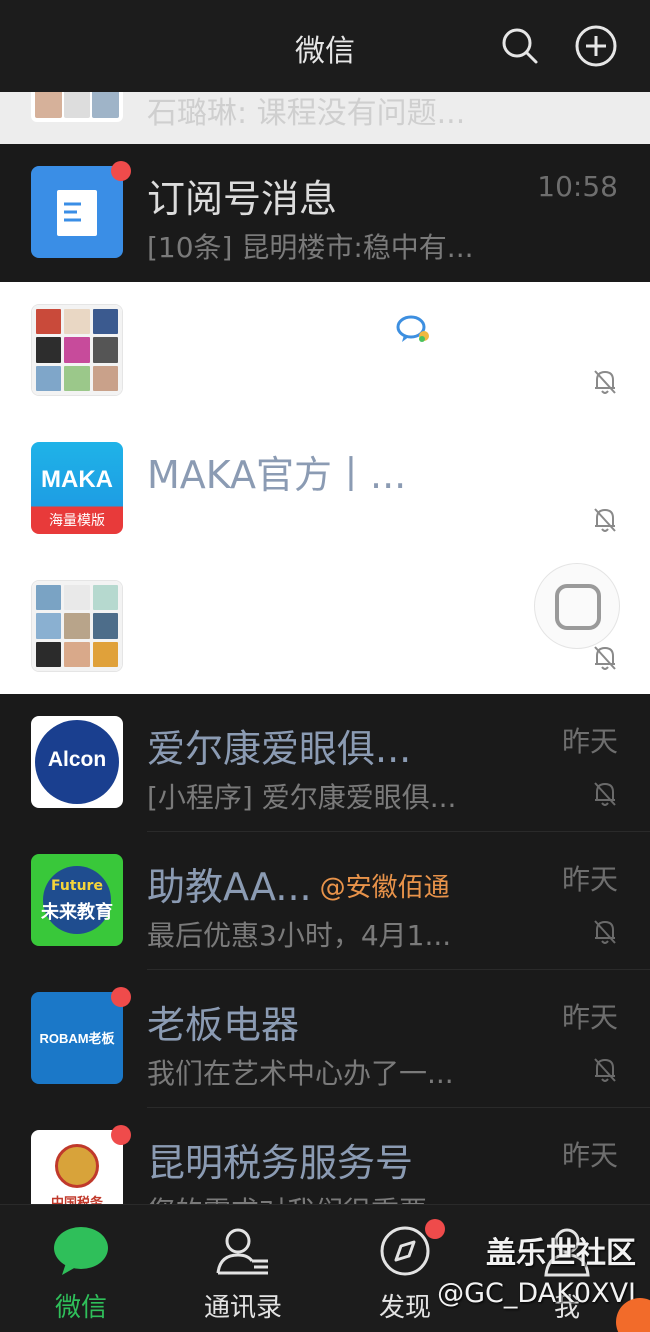  Describe the element at coordinates (223, 1025) in the screenshot. I see `chat-name: 老板电器` at that location.